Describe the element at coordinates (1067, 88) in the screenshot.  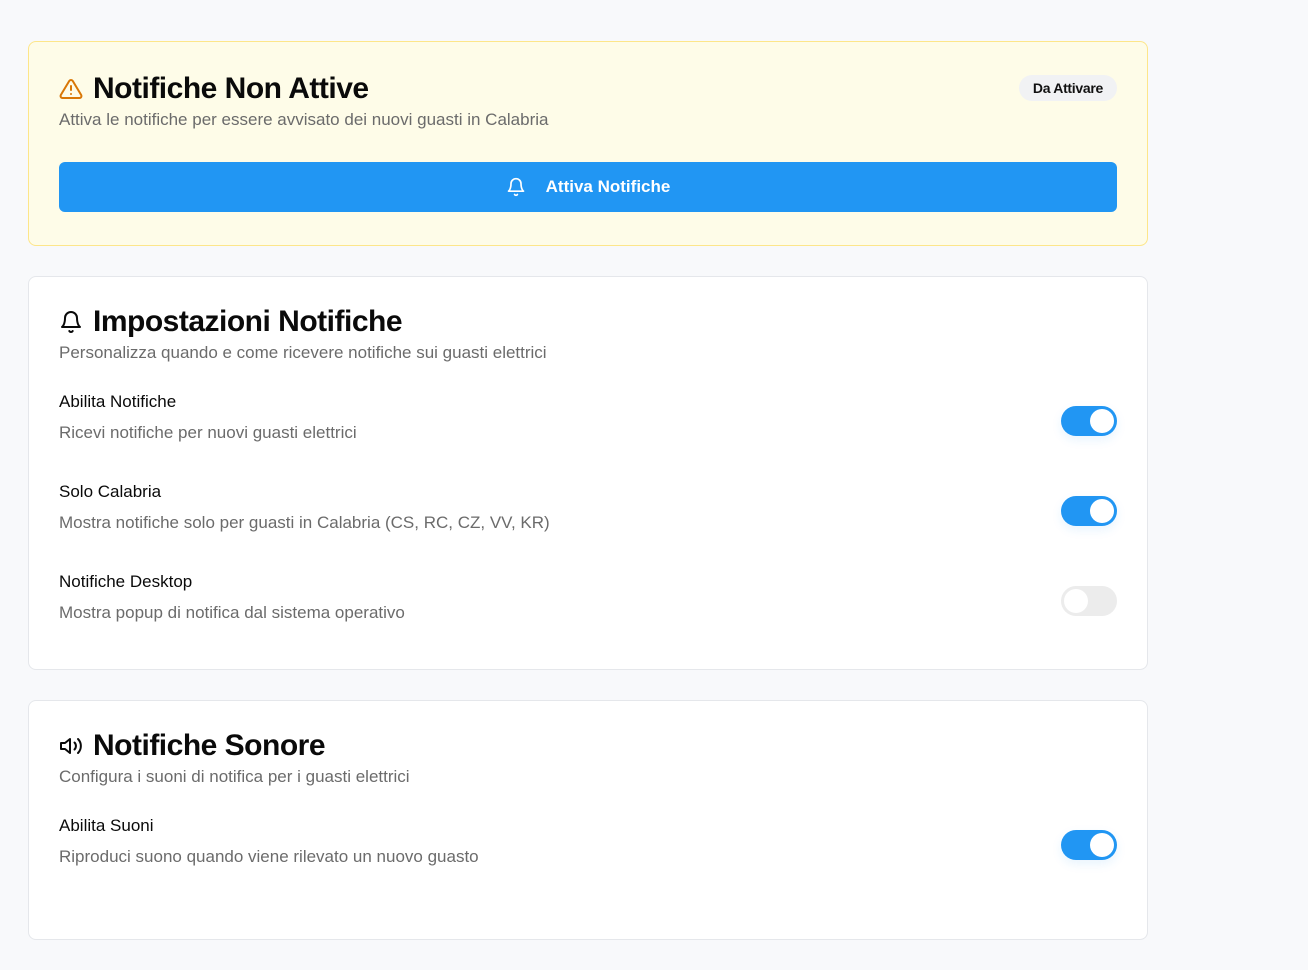
I see `status-badge: Da Attivare` at that location.